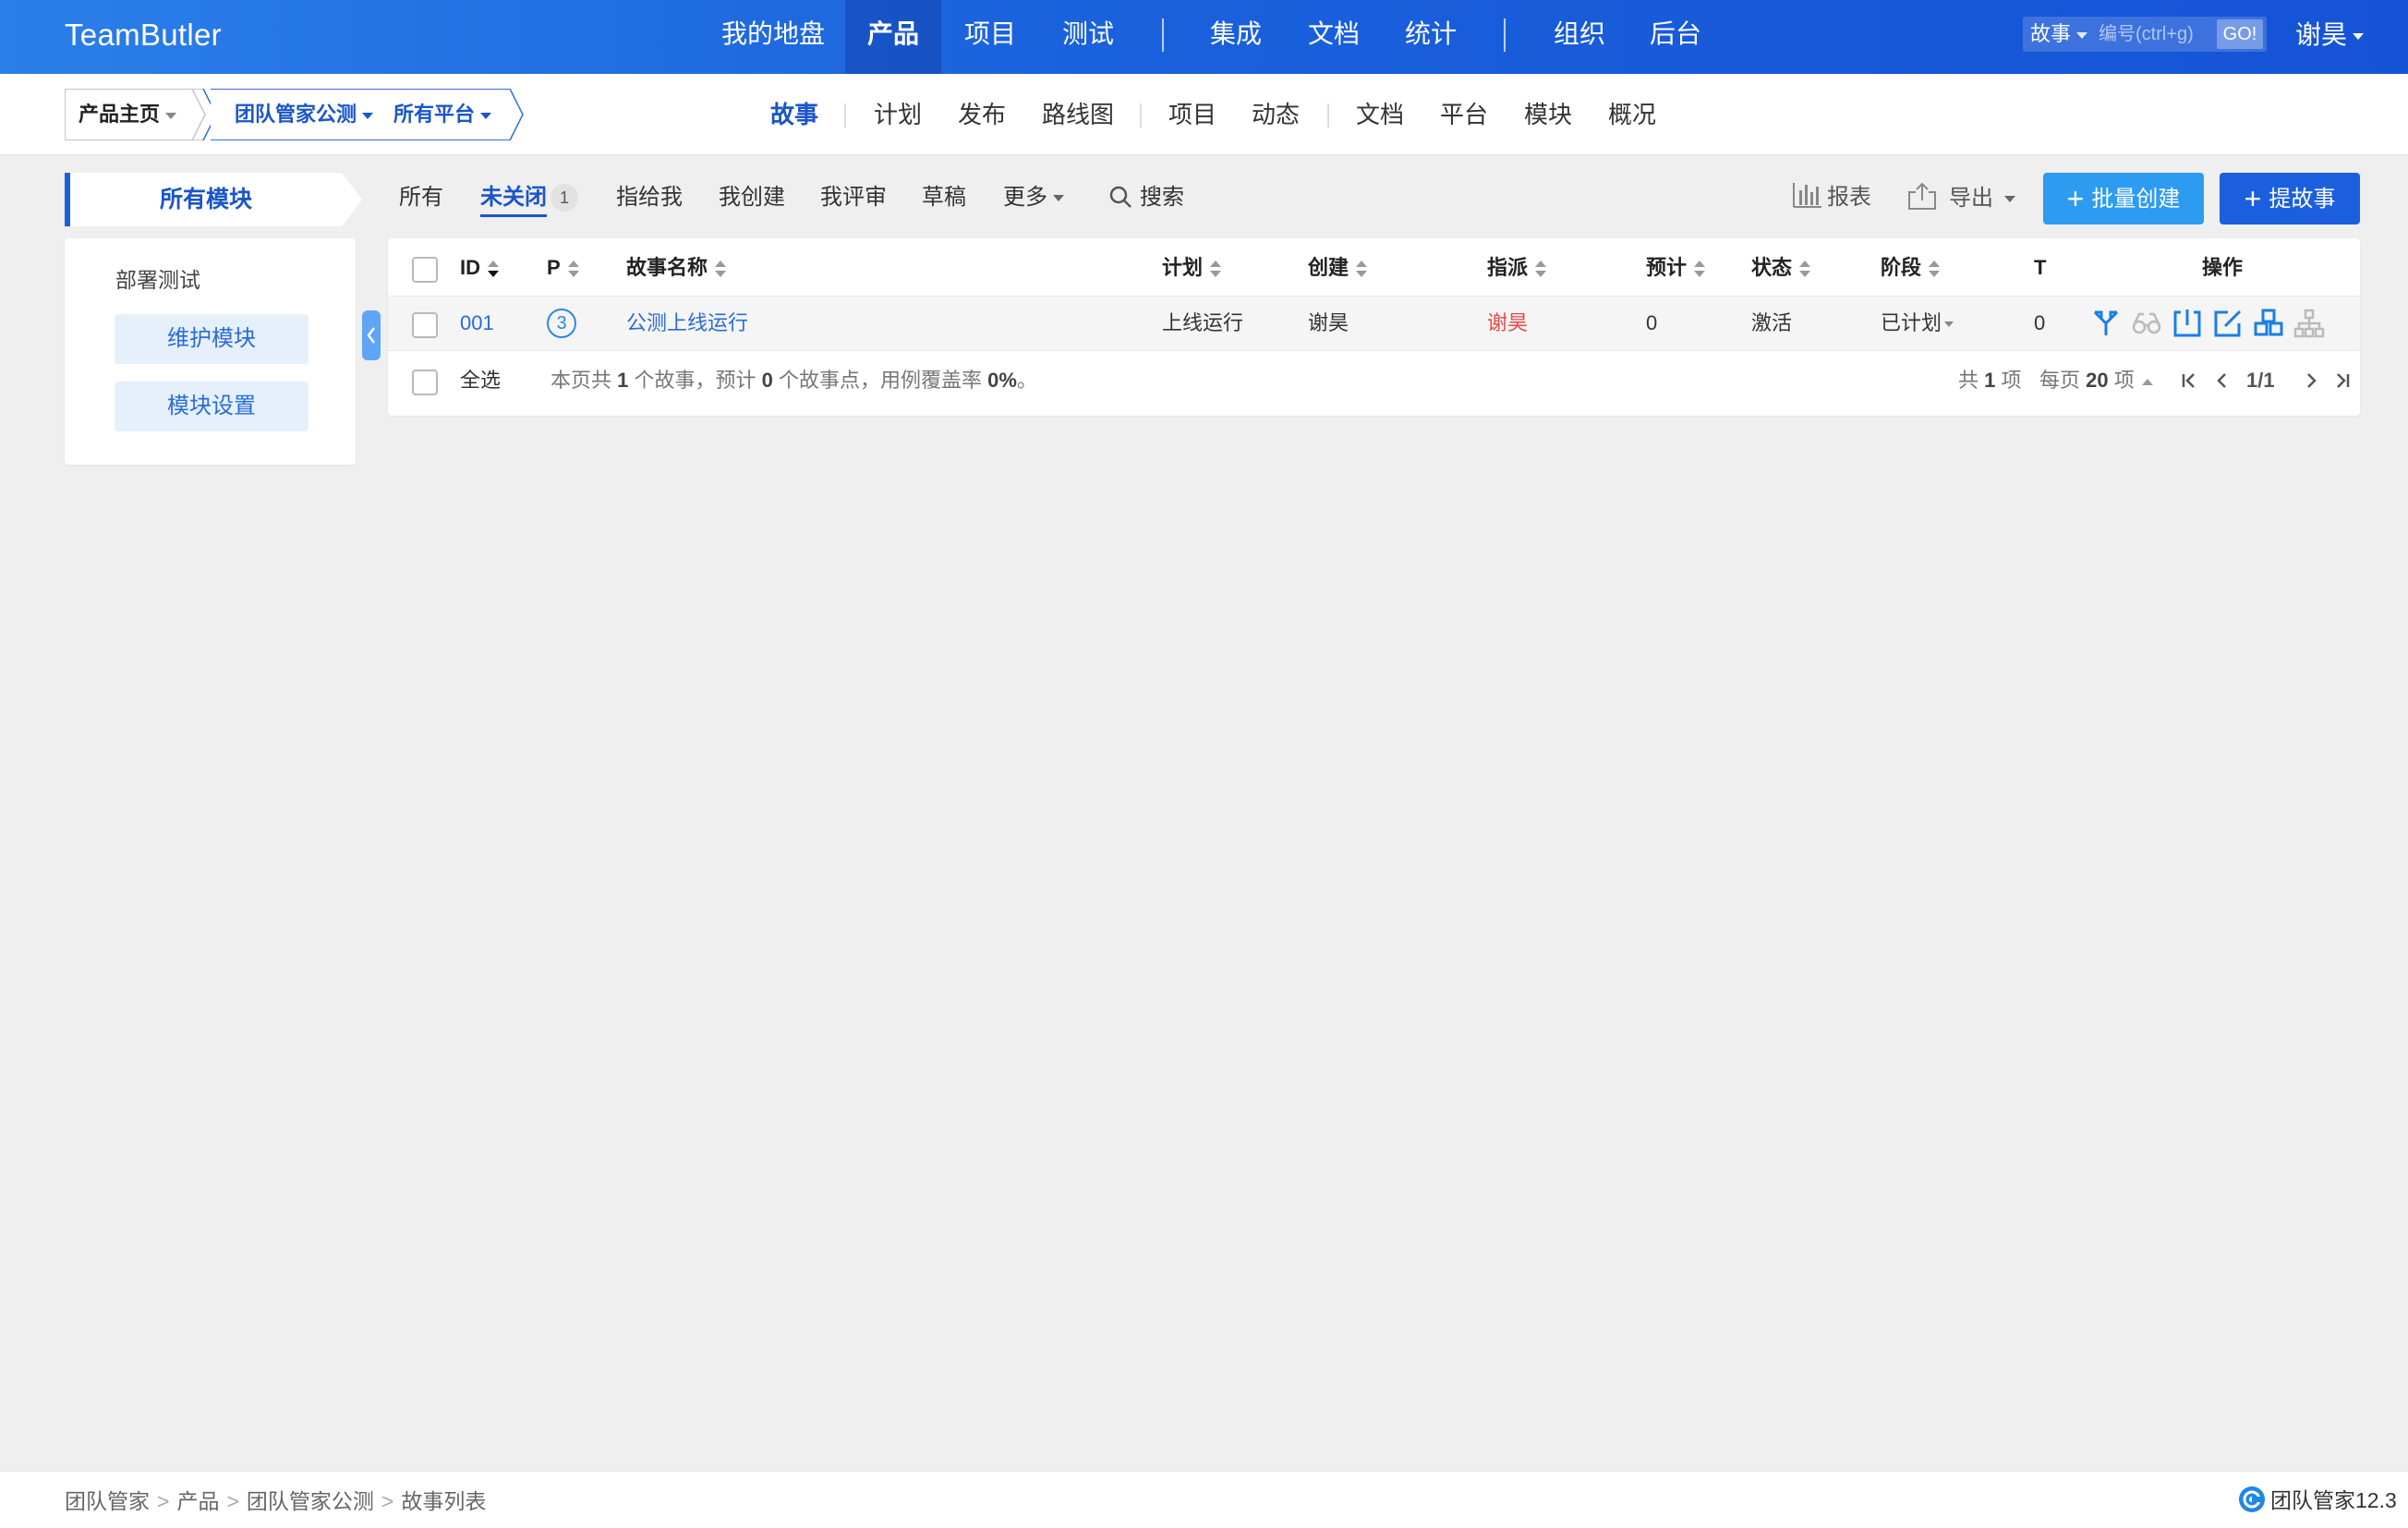 Image resolution: width=2408 pixels, height=1528 pixels. What do you see at coordinates (767, 380) in the screenshot?
I see `summary-story-points: 0` at bounding box center [767, 380].